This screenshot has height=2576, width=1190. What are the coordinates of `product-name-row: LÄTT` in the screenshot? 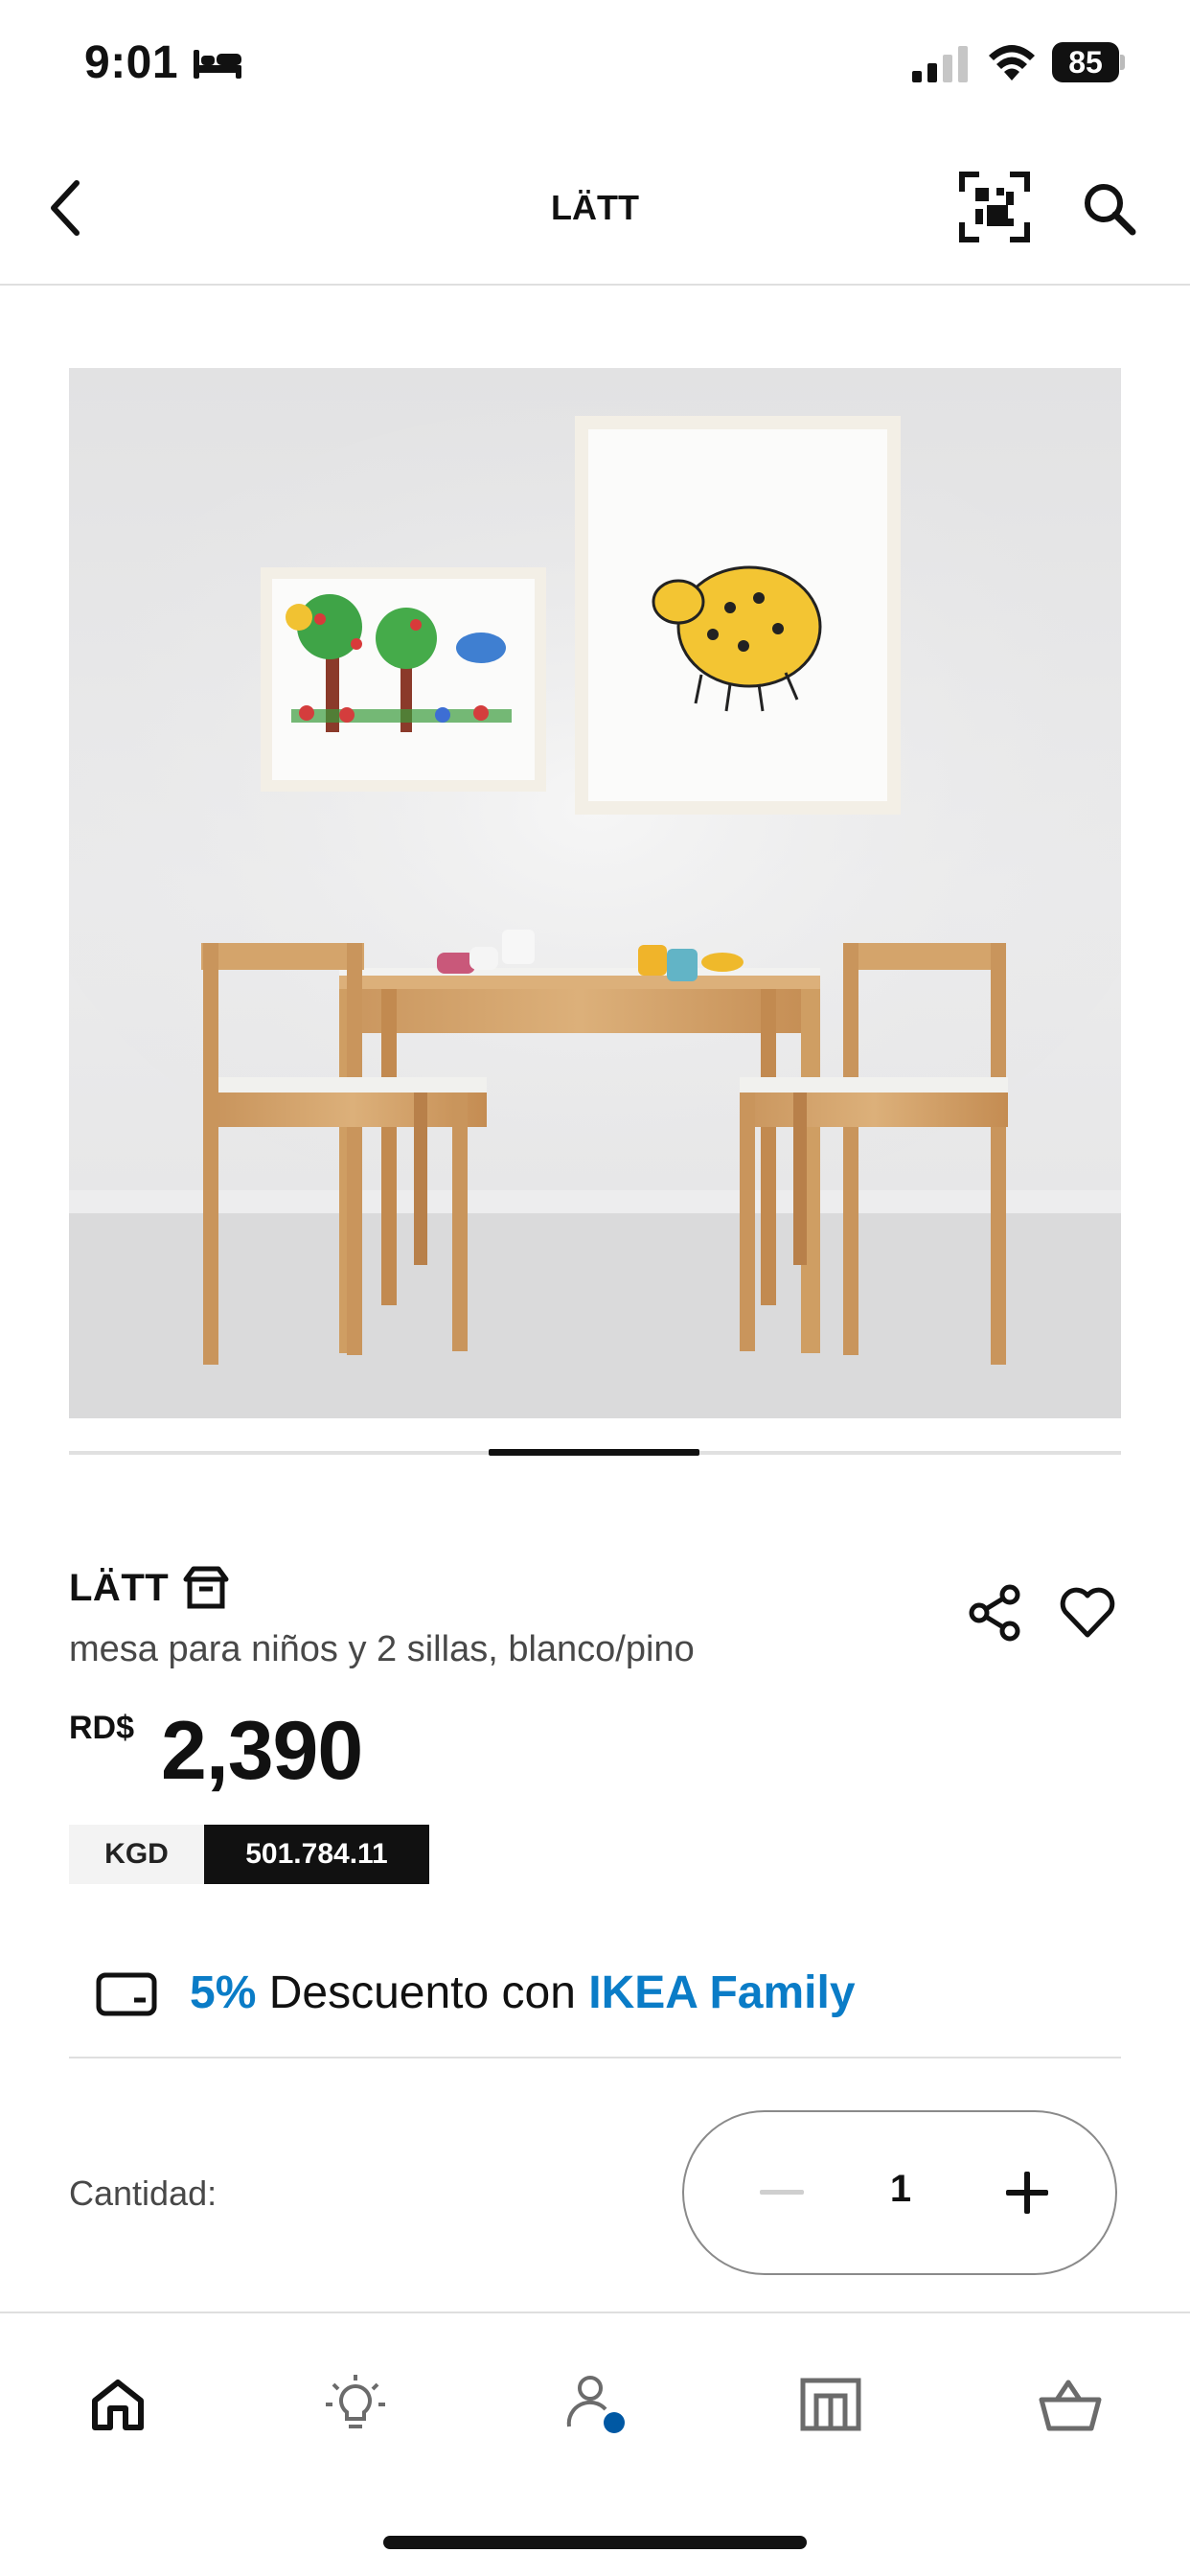 It's located at (150, 1588).